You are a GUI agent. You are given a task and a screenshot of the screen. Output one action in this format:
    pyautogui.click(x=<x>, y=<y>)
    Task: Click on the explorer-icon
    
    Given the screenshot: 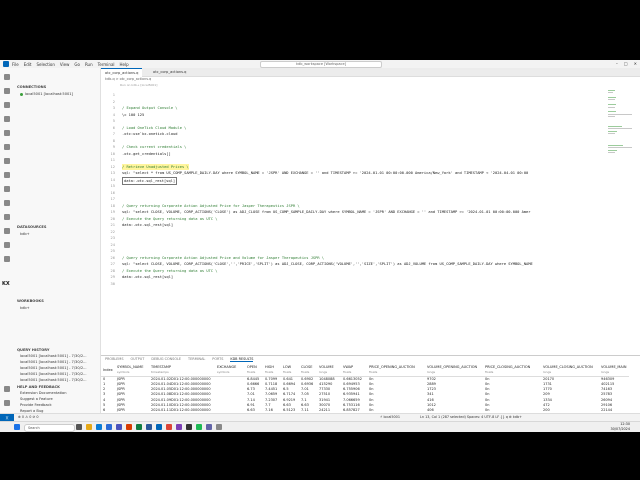 What is the action you would take?
    pyautogui.click(x=7, y=77)
    